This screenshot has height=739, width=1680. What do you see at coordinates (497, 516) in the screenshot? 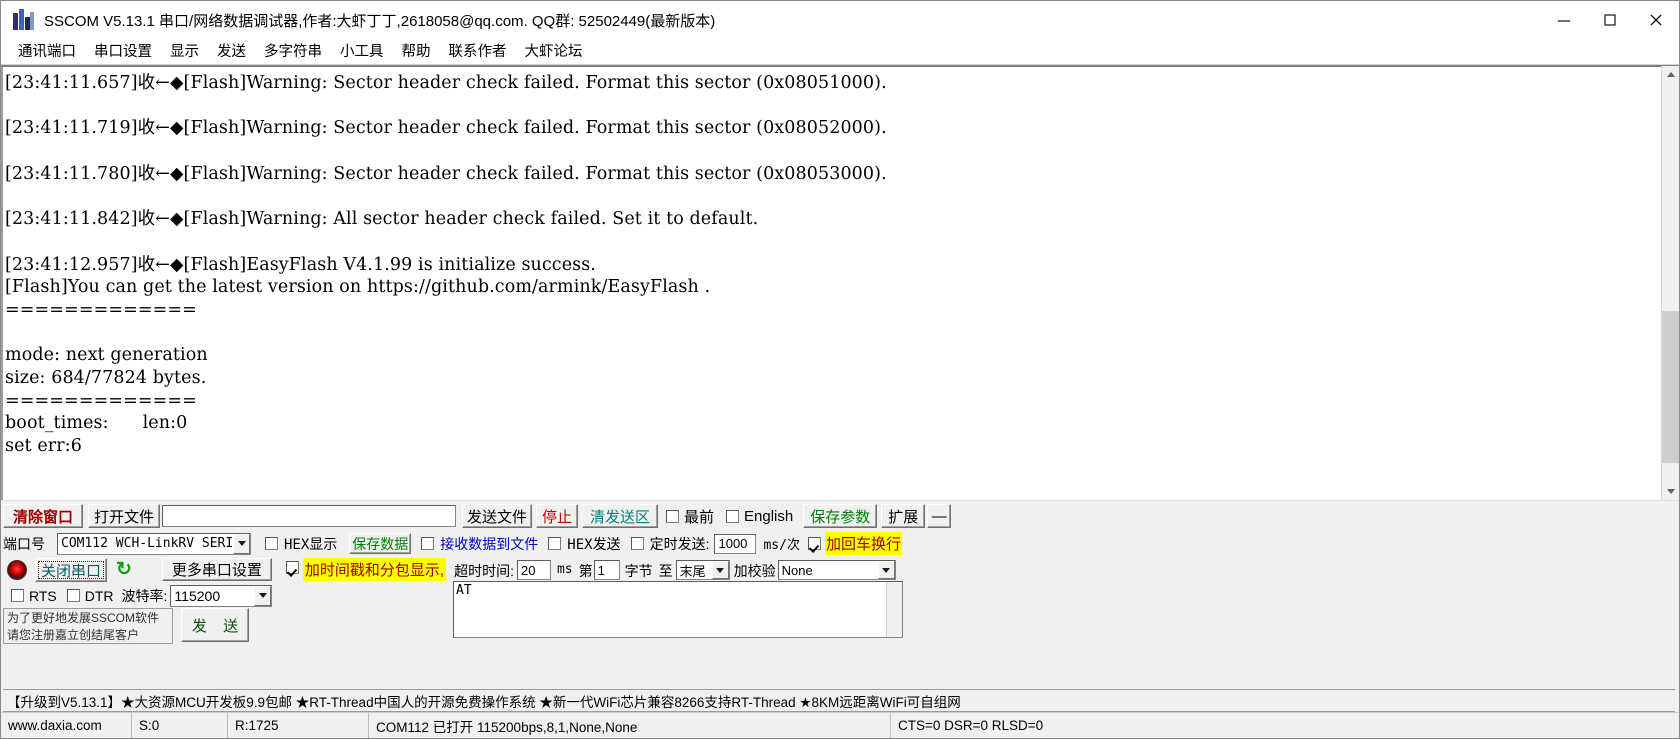
I see `send-file-button: 发送文件` at bounding box center [497, 516].